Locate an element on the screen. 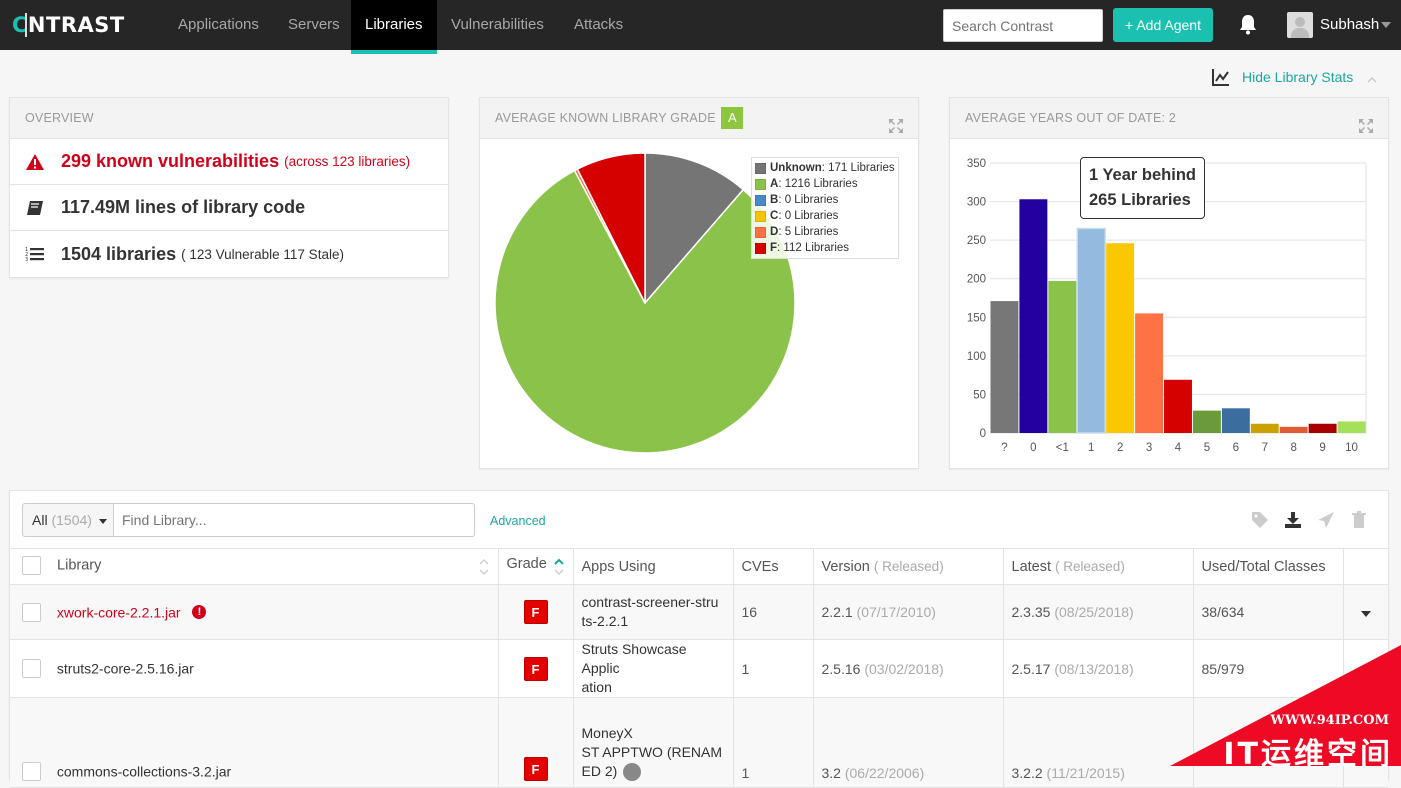  latest-date: (08/13/2018) is located at coordinates (1094, 668).